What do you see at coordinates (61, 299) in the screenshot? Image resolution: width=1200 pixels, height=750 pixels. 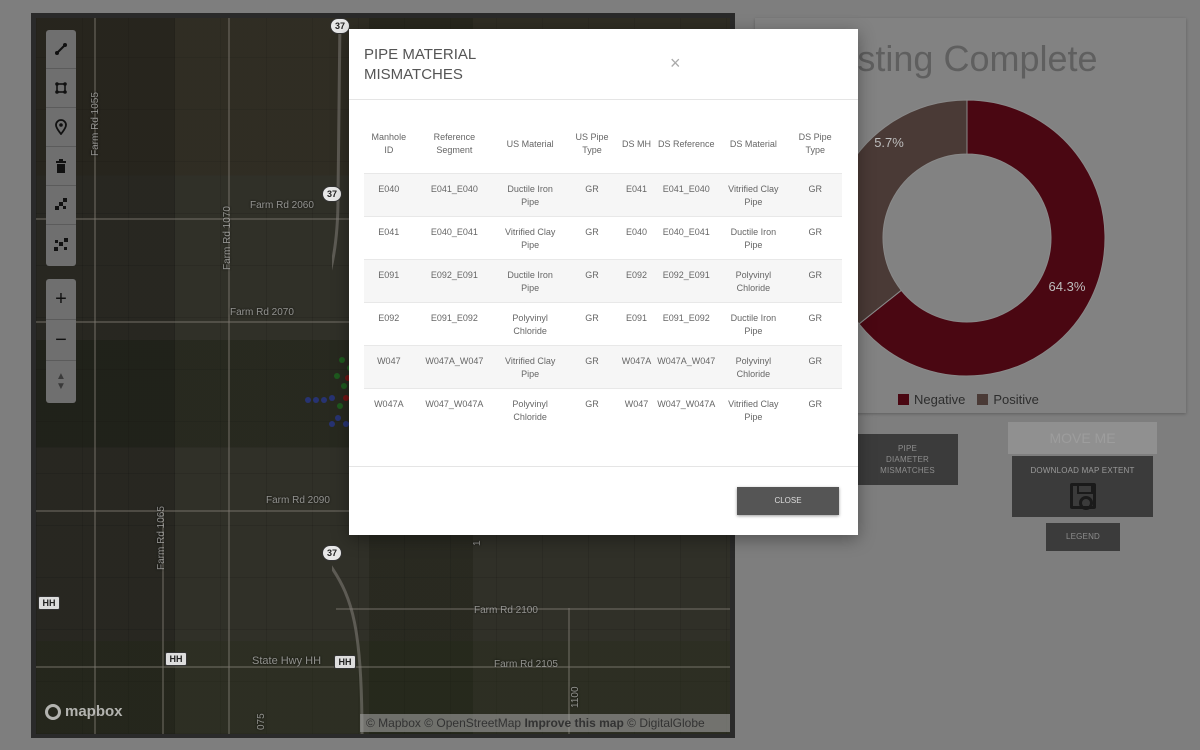 I see `zoom-in-button: +` at bounding box center [61, 299].